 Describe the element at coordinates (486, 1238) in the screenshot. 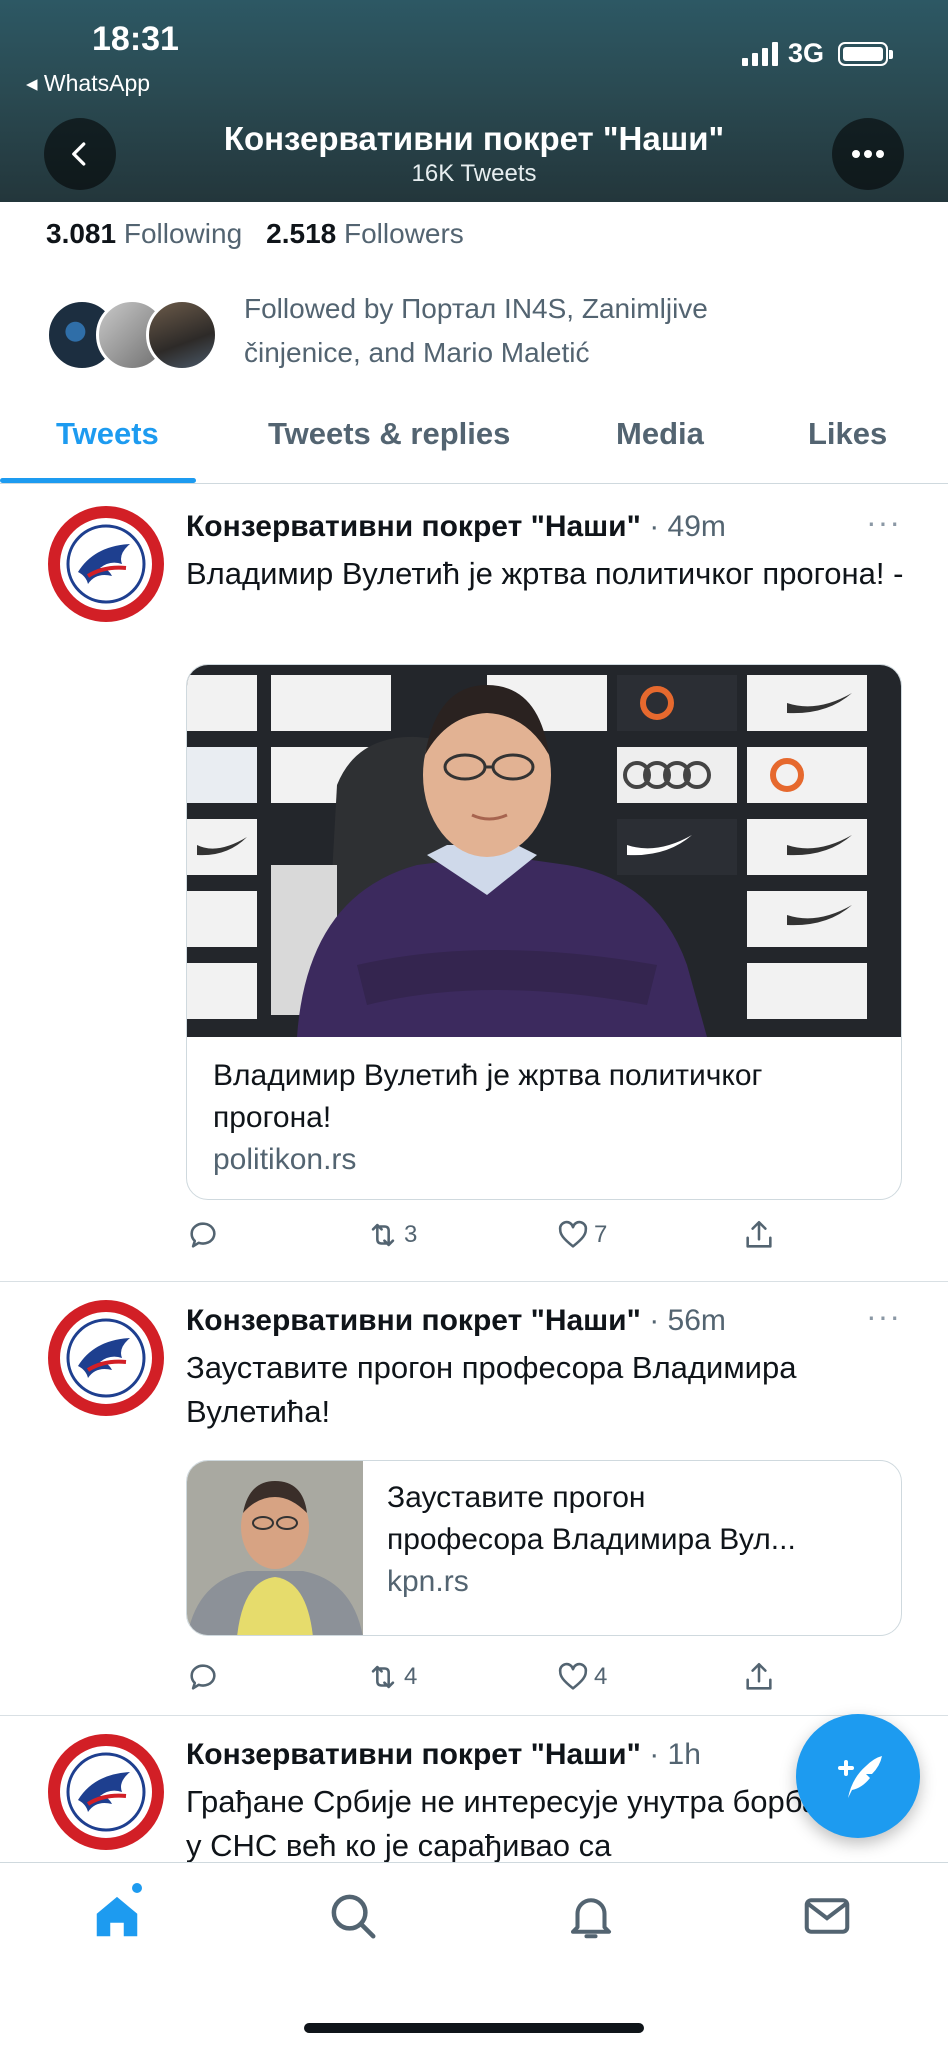

I see `tweet-actions: 3 7` at that location.